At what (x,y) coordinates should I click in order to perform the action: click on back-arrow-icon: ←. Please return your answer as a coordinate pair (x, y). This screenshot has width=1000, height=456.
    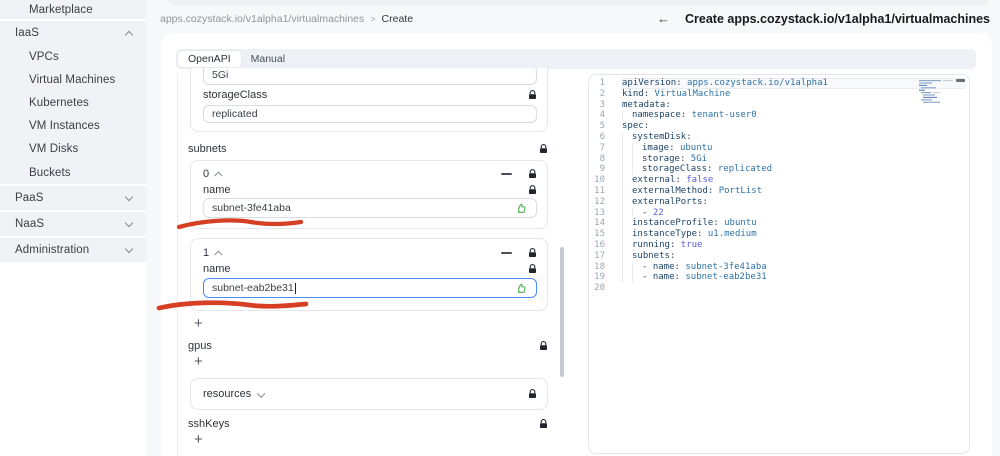
    Looking at the image, I should click on (663, 18).